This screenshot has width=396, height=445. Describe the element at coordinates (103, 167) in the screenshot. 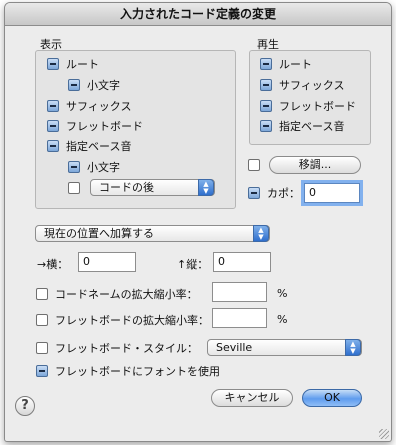

I see `display-bass-lowercase-label: 小文字` at that location.